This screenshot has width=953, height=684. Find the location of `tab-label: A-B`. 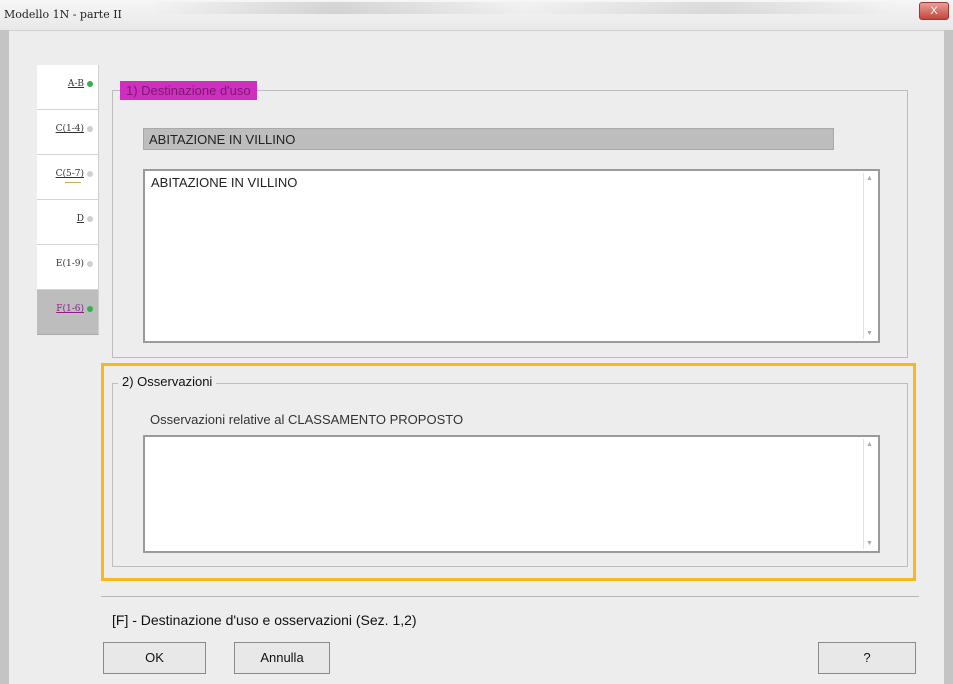

tab-label: A-B is located at coordinates (75, 84).